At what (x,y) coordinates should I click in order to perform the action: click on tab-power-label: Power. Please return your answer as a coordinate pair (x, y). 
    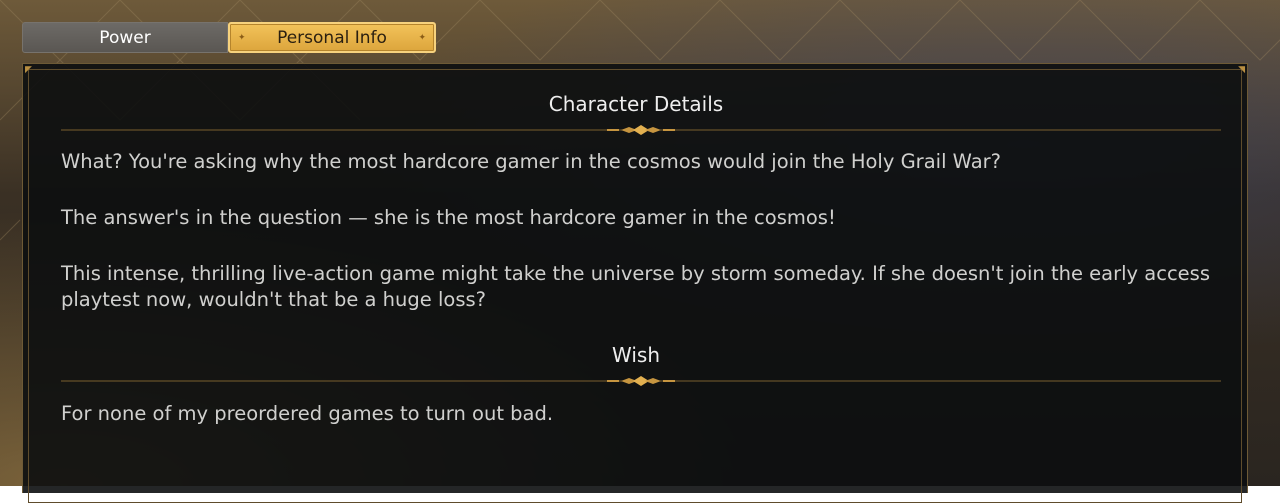
    Looking at the image, I should click on (125, 37).